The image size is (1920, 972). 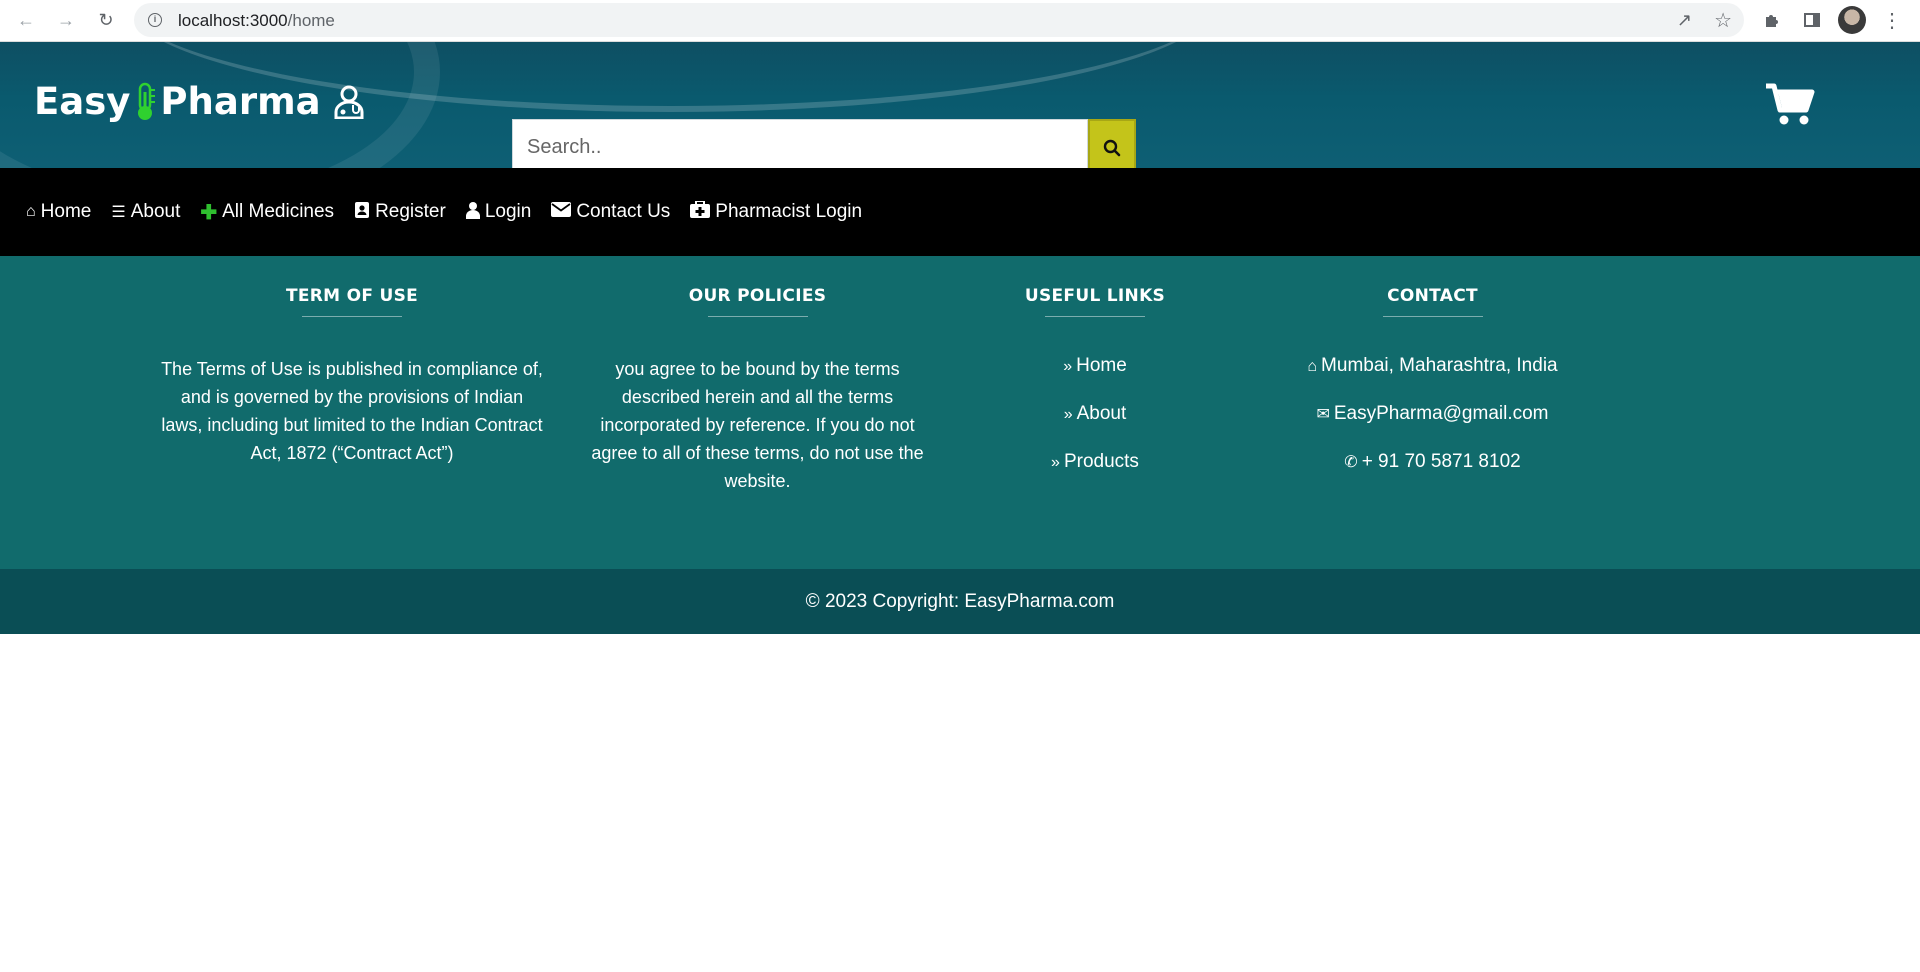 What do you see at coordinates (1772, 20) in the screenshot?
I see `extensions-puzzle-icon` at bounding box center [1772, 20].